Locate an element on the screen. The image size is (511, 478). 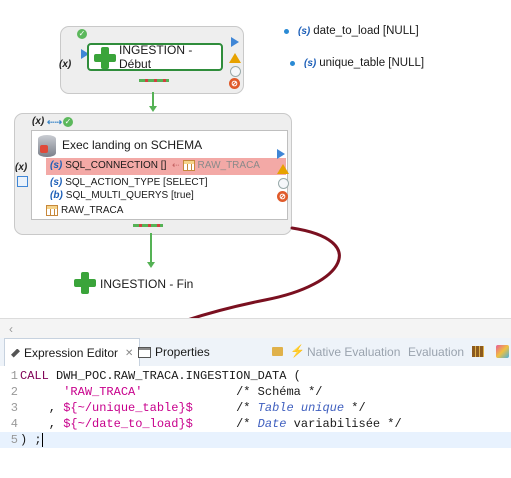
line-number: 2 is located at coordinates (14, 392).